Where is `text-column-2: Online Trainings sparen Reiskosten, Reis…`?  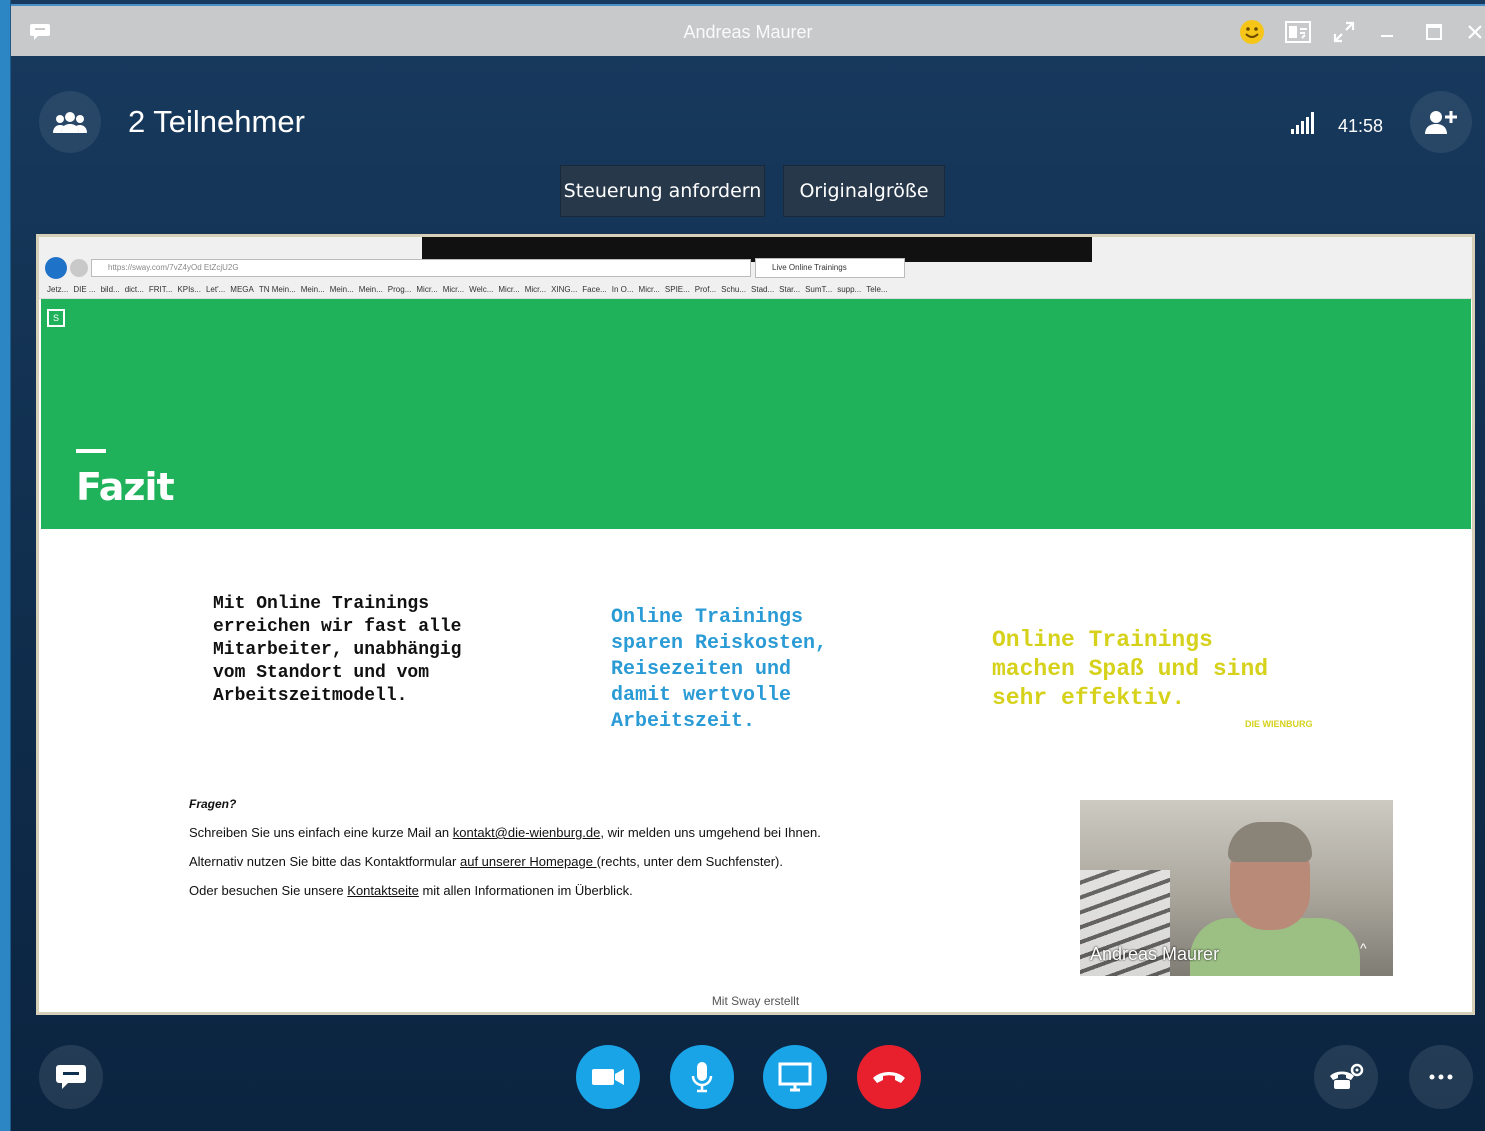
text-column-2: Online Trainings sparen Reiskosten, Reis… is located at coordinates (761, 670).